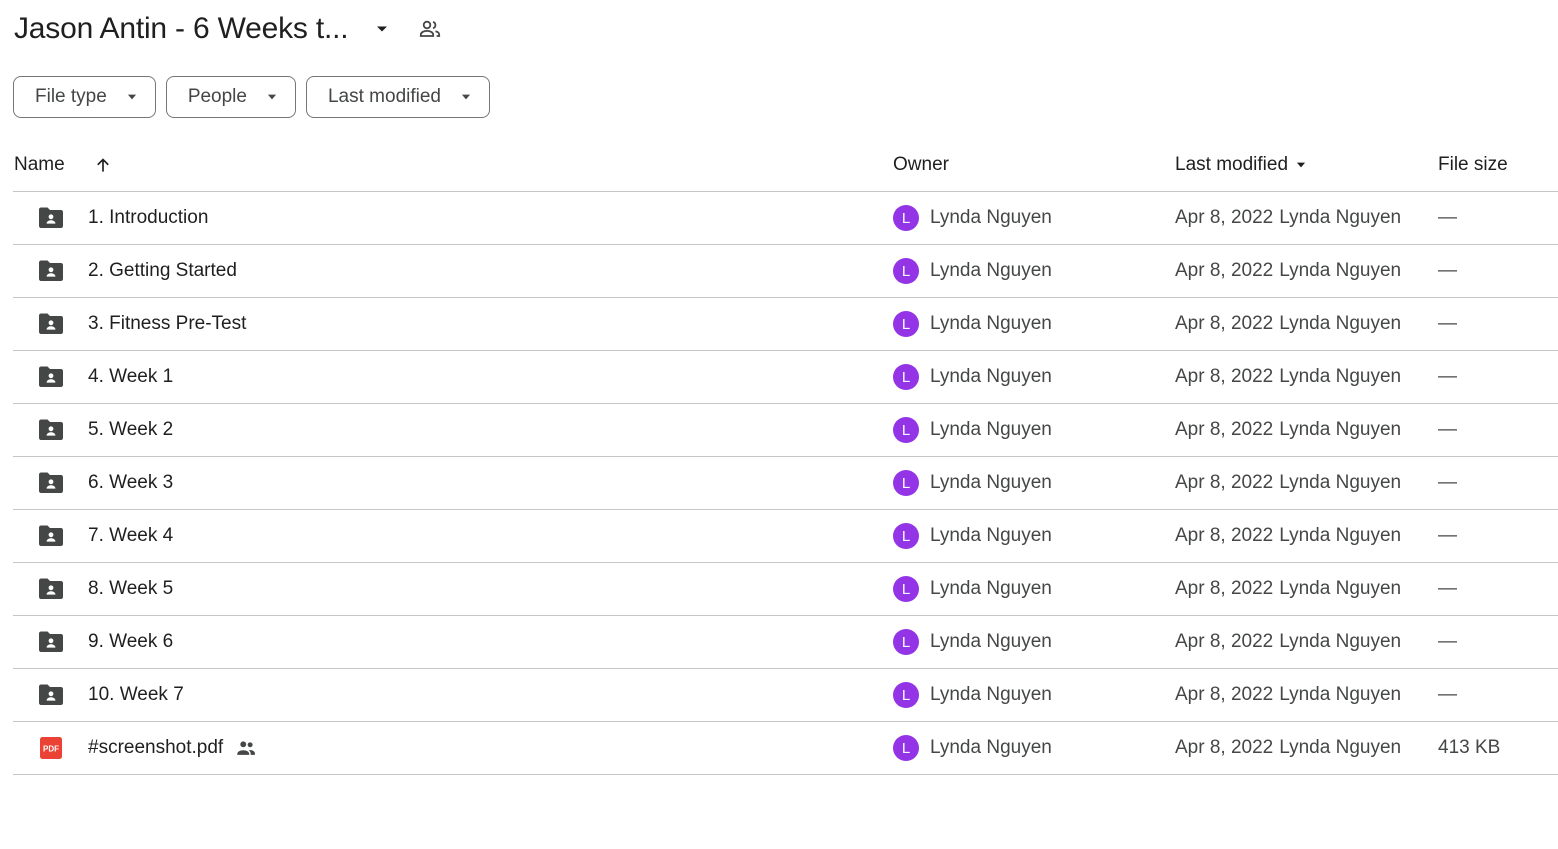 The width and height of the screenshot is (1558, 849). I want to click on file-name: 5. Week 2, so click(131, 429).